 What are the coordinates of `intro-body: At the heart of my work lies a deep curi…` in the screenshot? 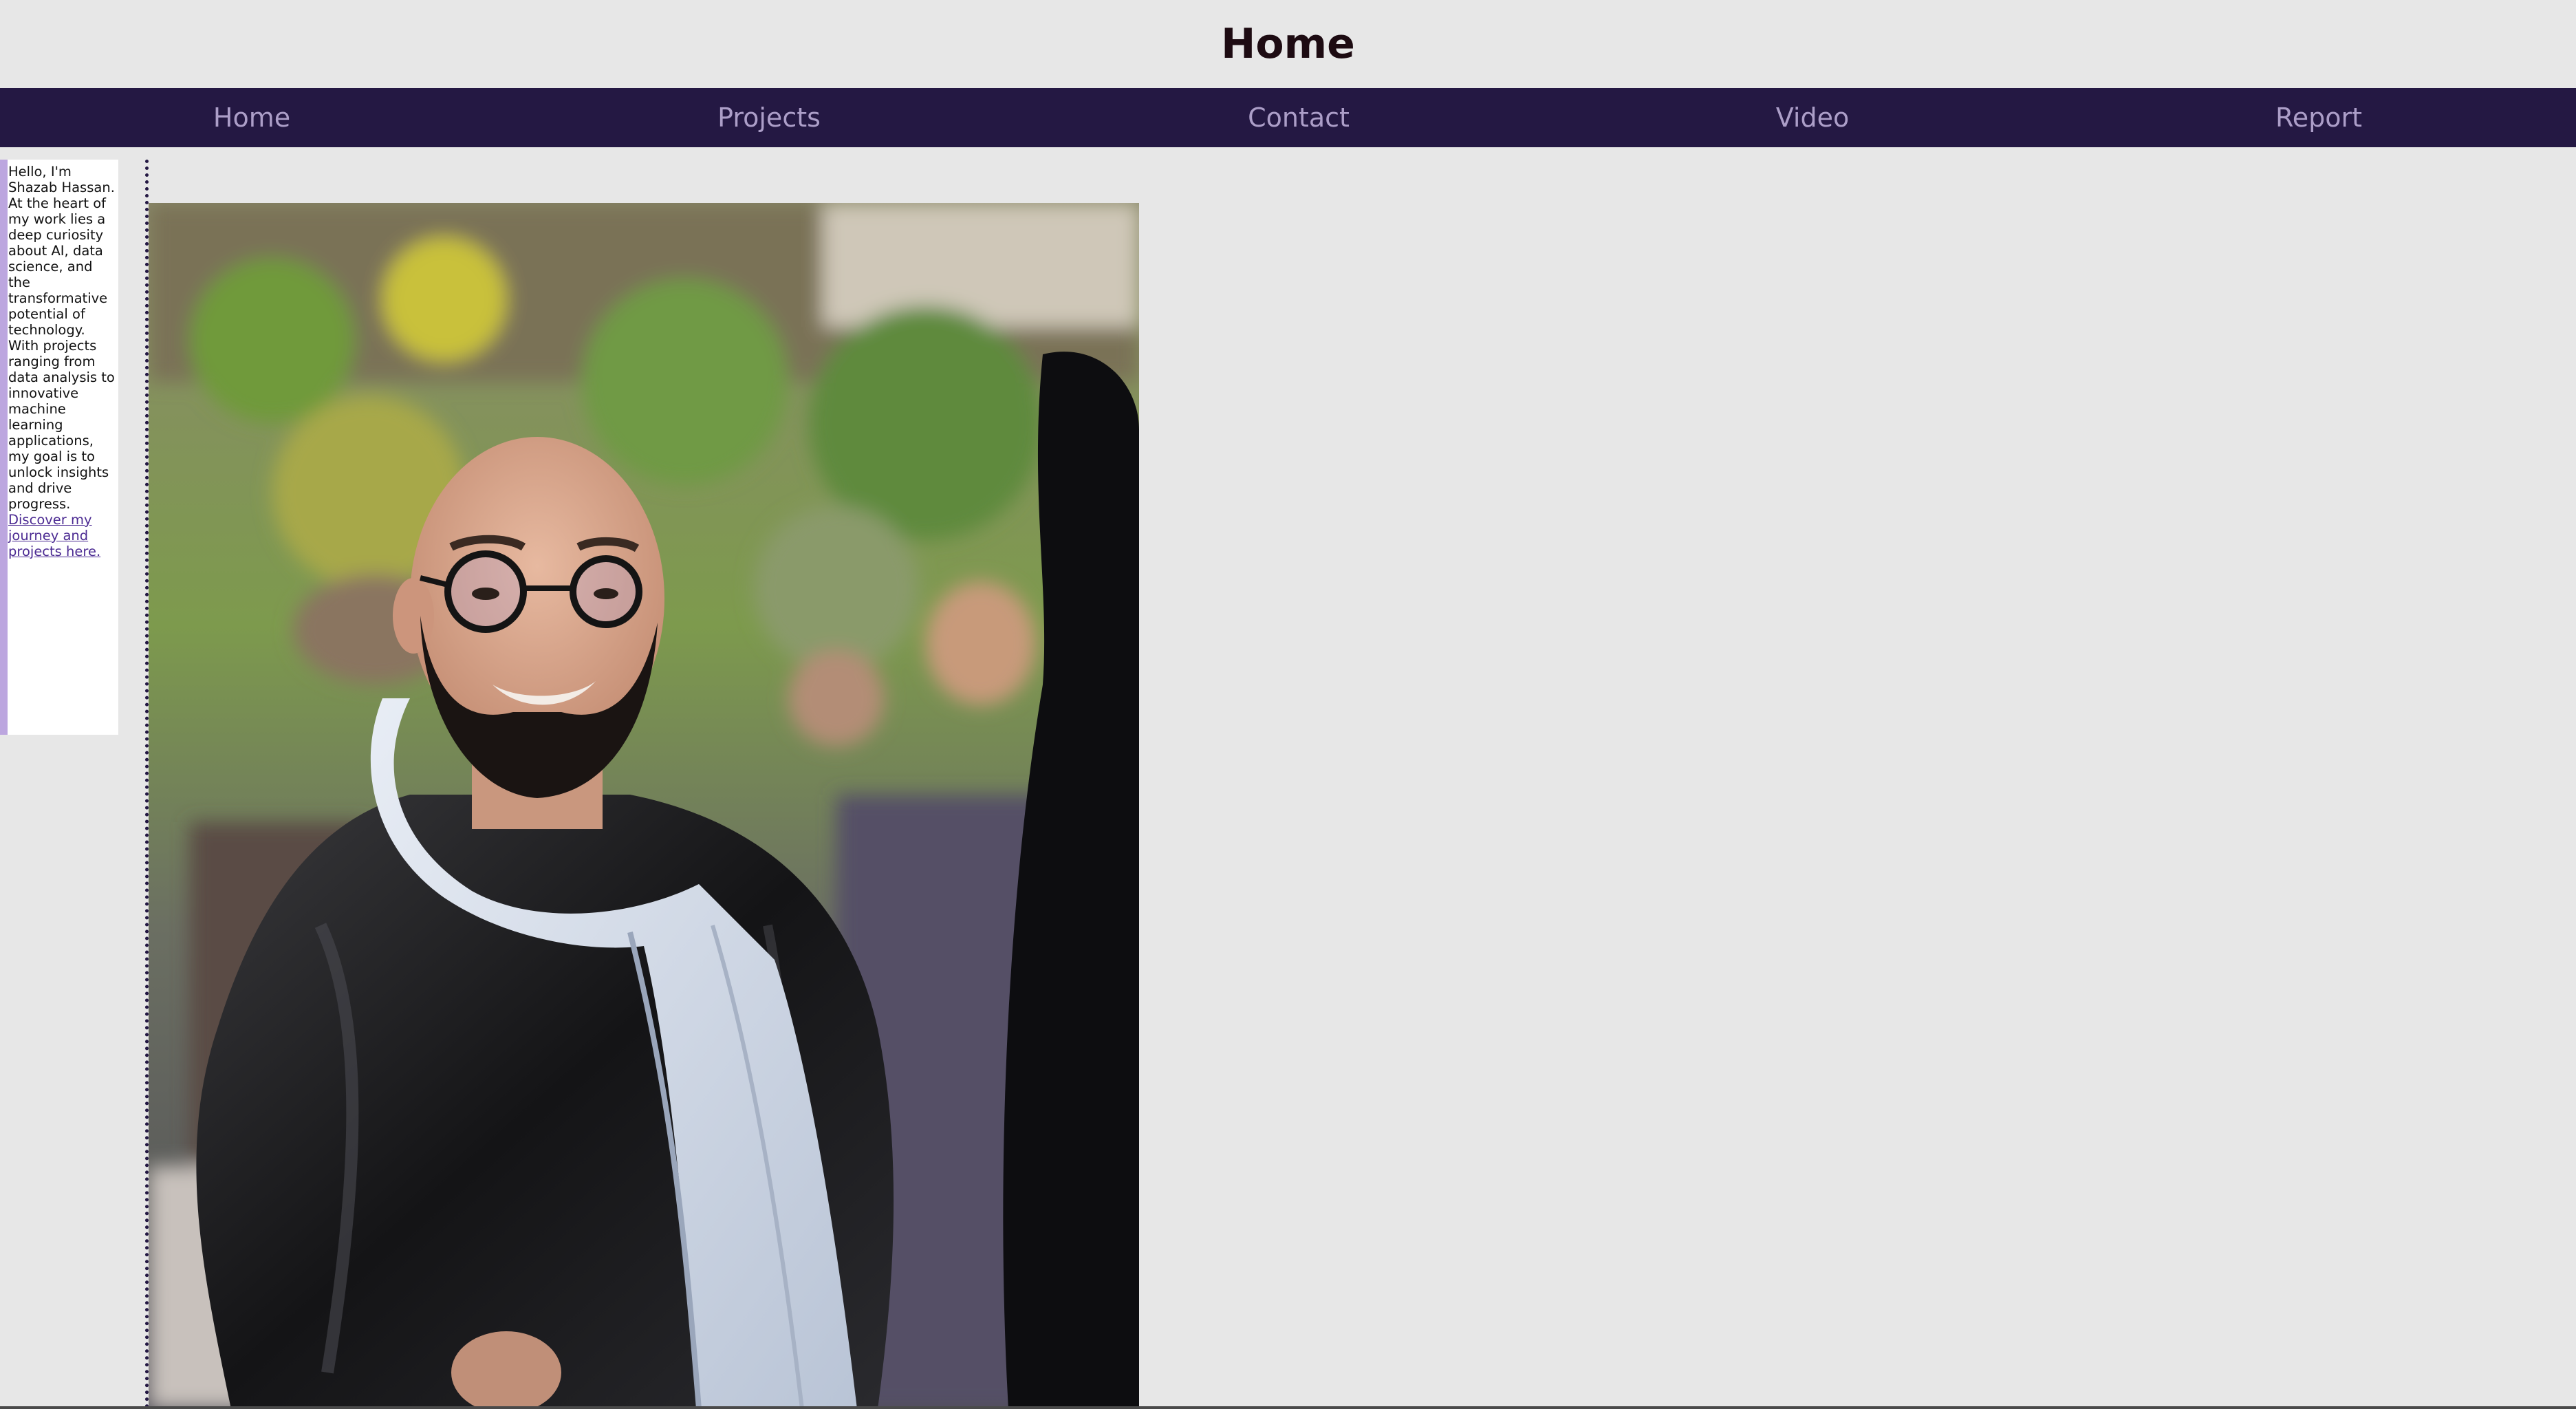 It's located at (61, 353).